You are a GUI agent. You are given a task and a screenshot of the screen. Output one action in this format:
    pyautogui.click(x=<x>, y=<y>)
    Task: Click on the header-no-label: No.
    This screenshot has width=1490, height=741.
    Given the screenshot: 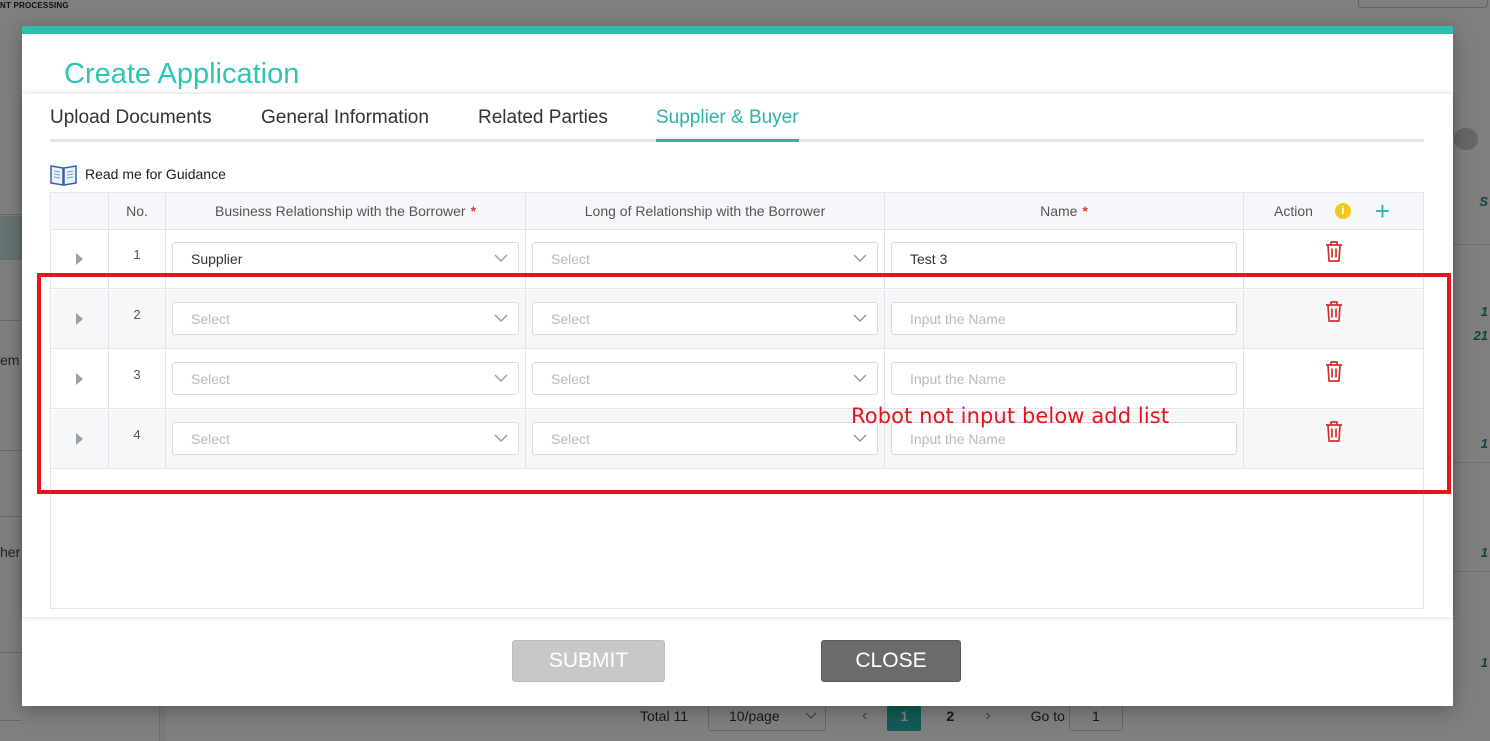 What is the action you would take?
    pyautogui.click(x=137, y=211)
    